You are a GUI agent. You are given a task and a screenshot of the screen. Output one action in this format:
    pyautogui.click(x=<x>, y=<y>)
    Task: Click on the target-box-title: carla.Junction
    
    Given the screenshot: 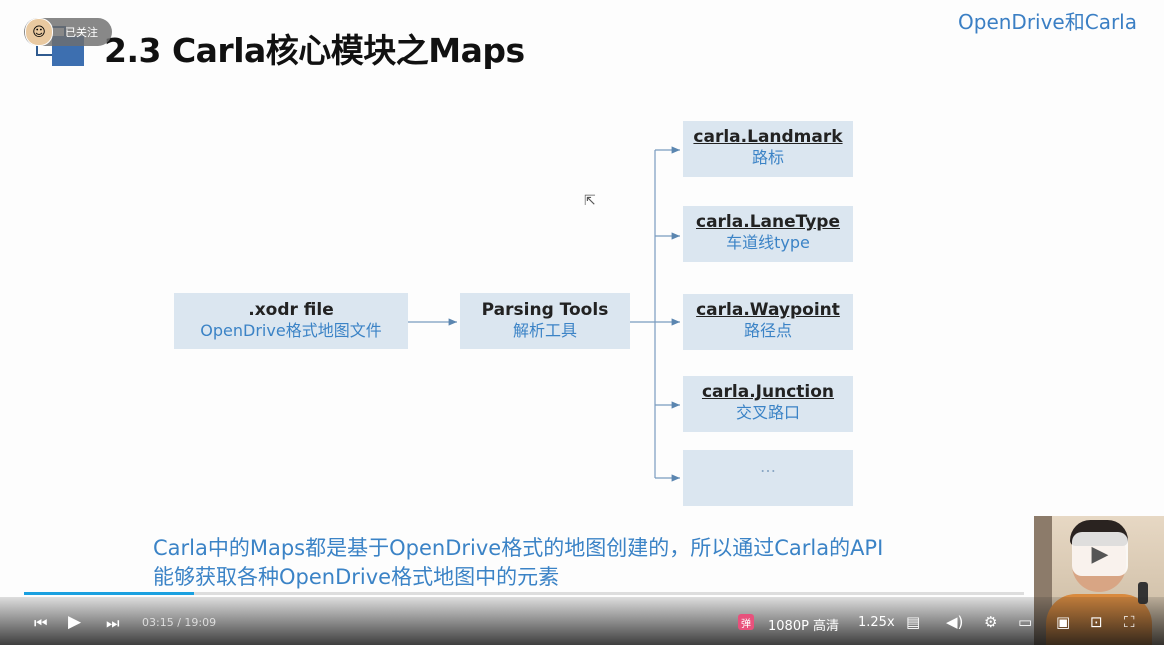 What is the action you would take?
    pyautogui.click(x=768, y=392)
    